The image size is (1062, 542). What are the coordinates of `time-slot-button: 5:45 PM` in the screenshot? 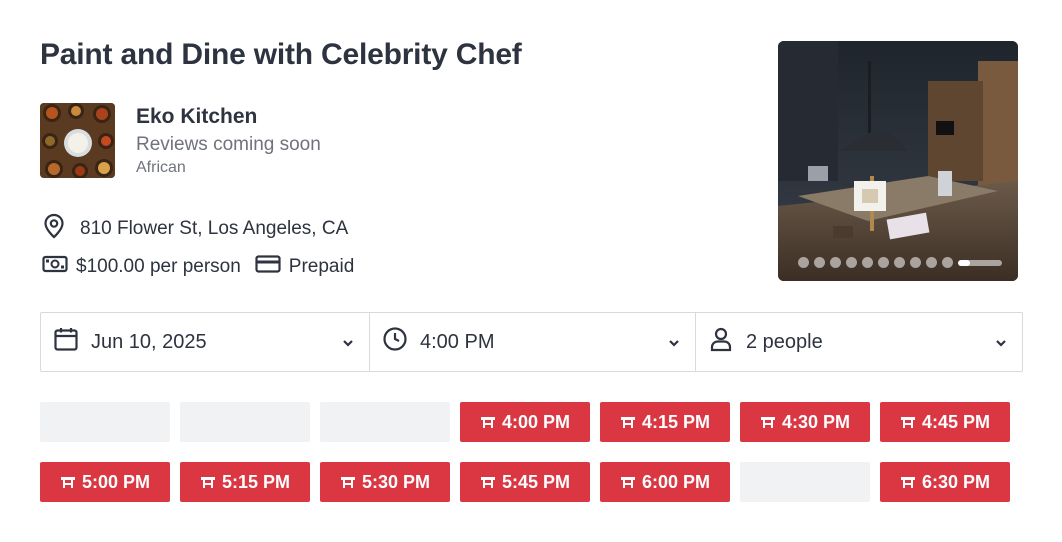 It's located at (525, 482).